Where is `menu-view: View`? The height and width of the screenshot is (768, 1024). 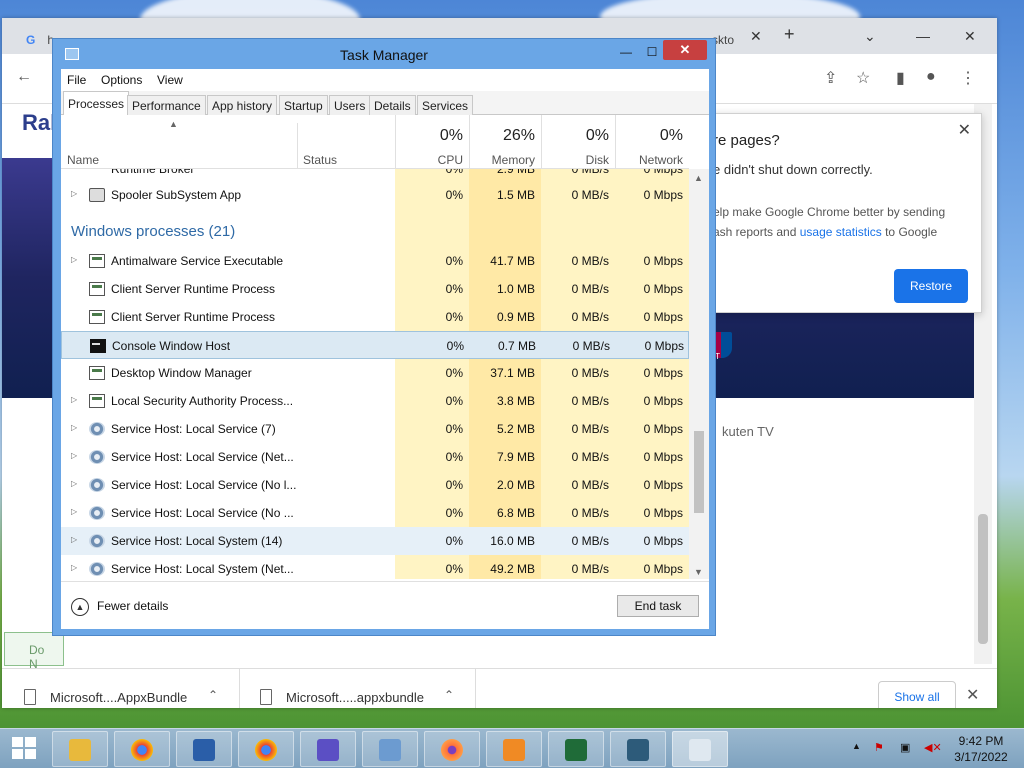
menu-view: View is located at coordinates (170, 80).